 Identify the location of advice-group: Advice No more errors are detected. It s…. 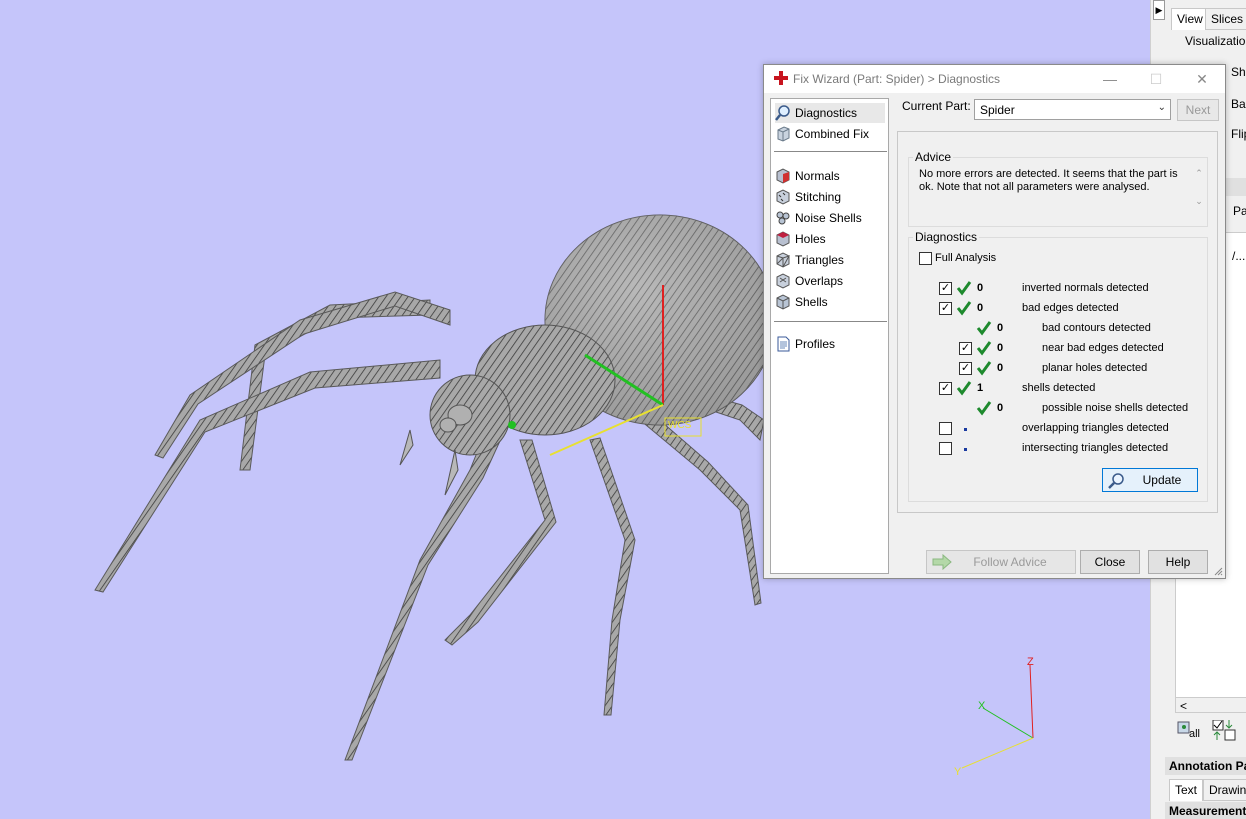
(1058, 188).